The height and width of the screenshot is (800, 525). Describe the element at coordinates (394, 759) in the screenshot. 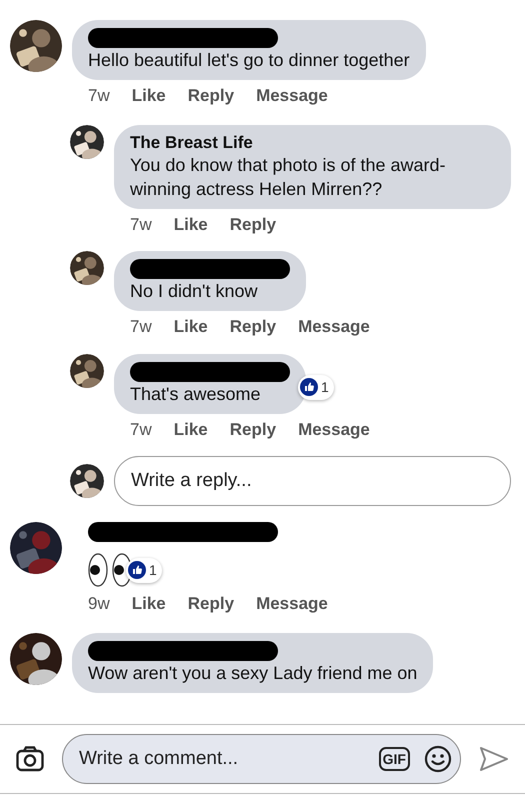

I see `gif-button: GIF` at that location.